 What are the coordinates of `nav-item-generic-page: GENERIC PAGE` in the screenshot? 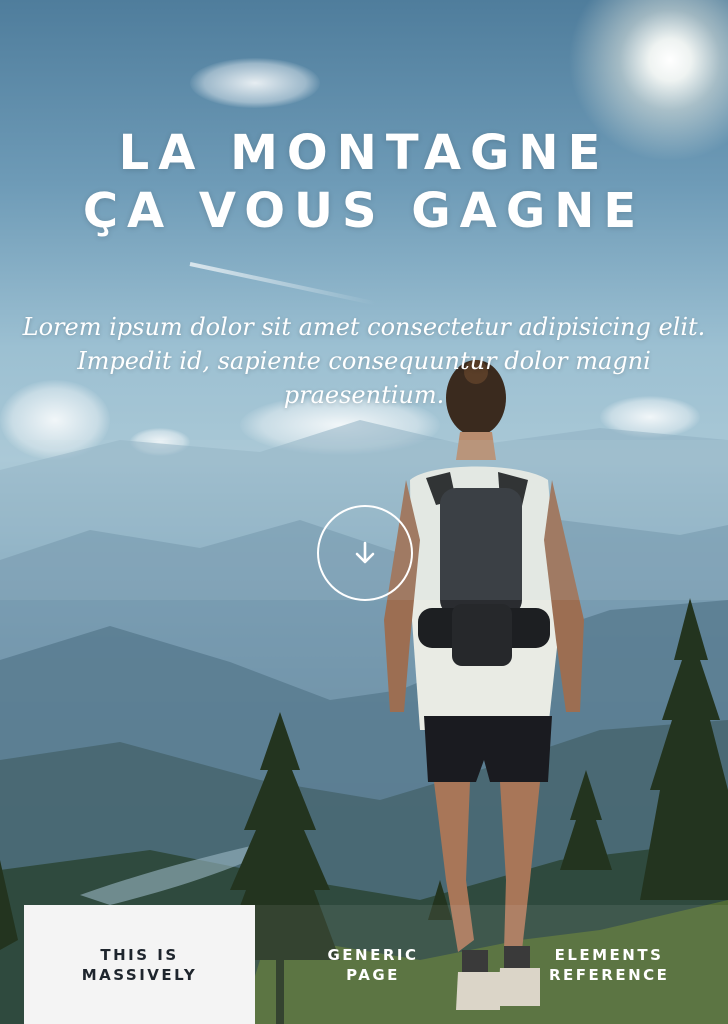 It's located at (373, 964).